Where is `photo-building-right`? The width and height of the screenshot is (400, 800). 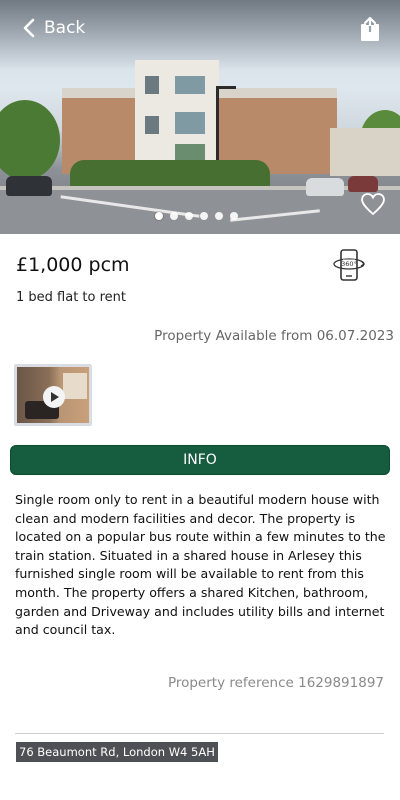
photo-building-right is located at coordinates (365, 152).